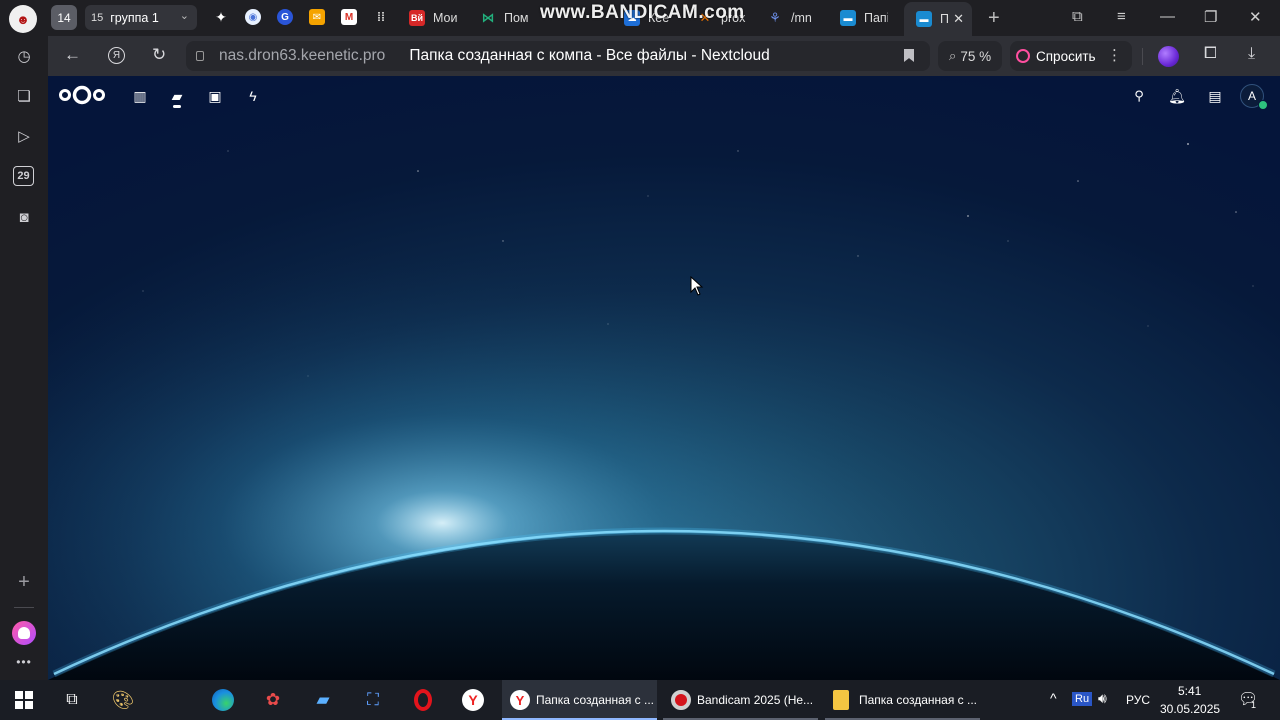 This screenshot has height=720, width=1280. Describe the element at coordinates (140, 96) in the screenshot. I see `dashboard-icon: ▥` at that location.